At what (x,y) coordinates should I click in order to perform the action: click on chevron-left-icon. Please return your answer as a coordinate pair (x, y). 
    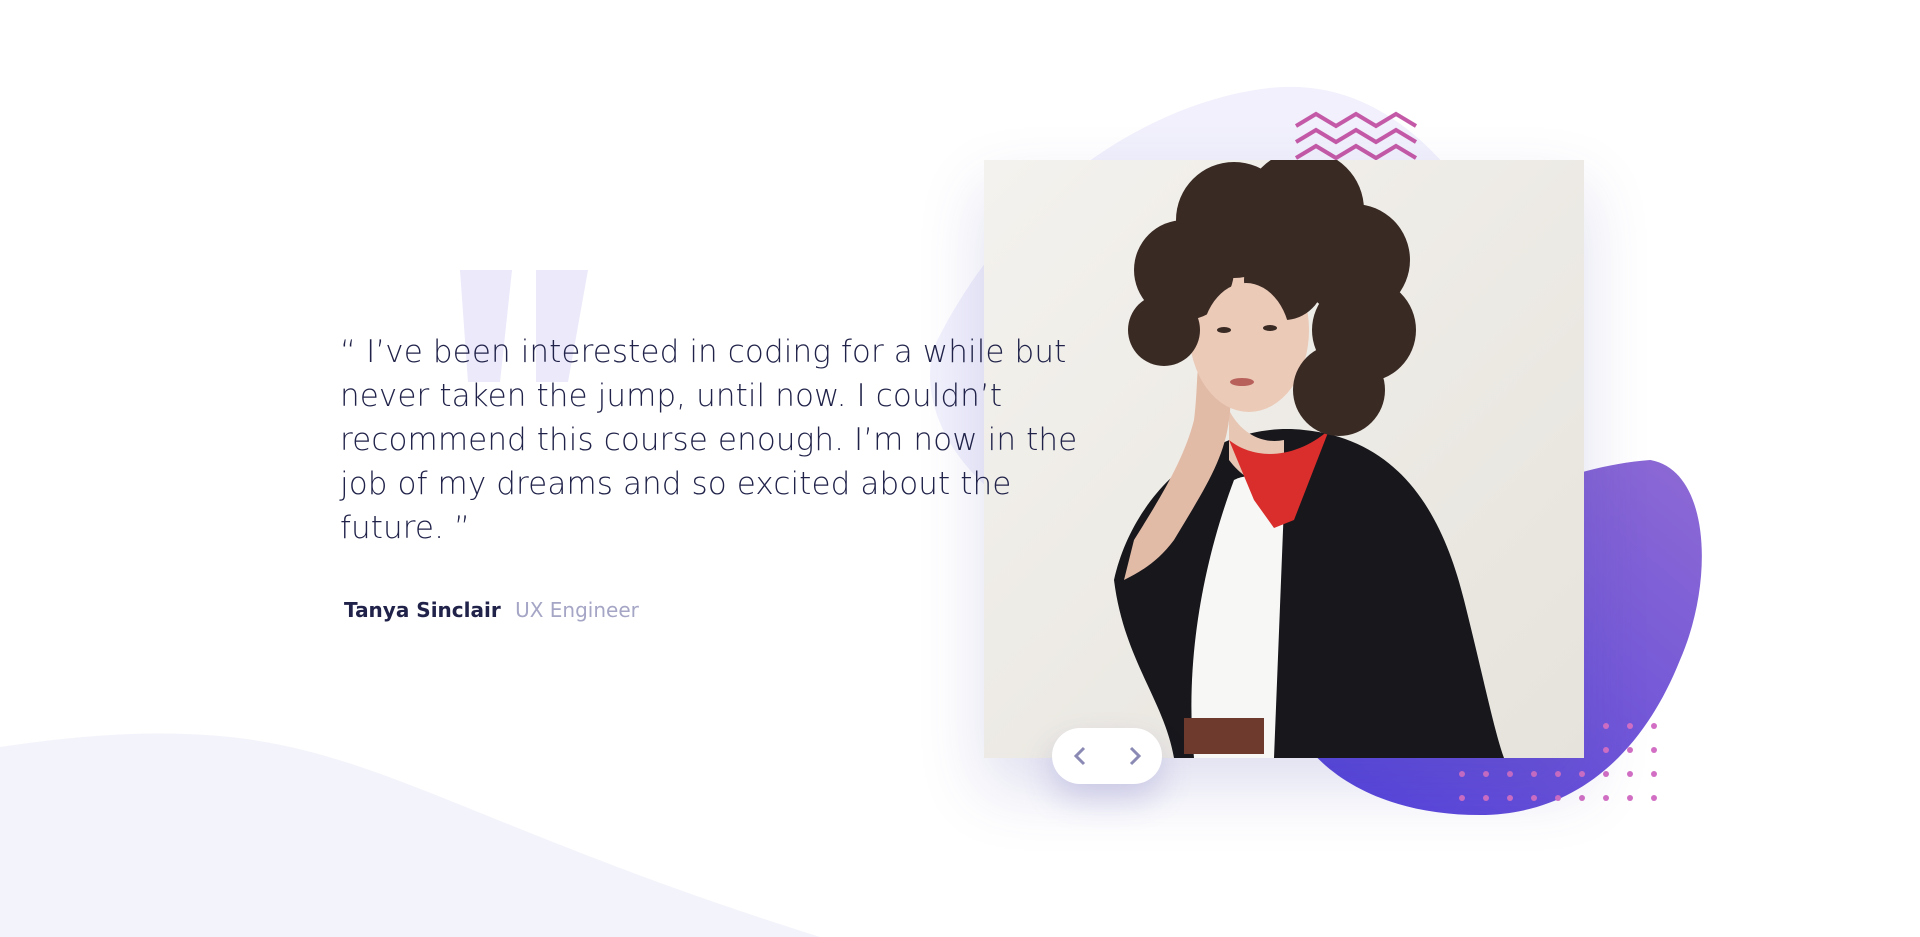
    Looking at the image, I should click on (1079, 756).